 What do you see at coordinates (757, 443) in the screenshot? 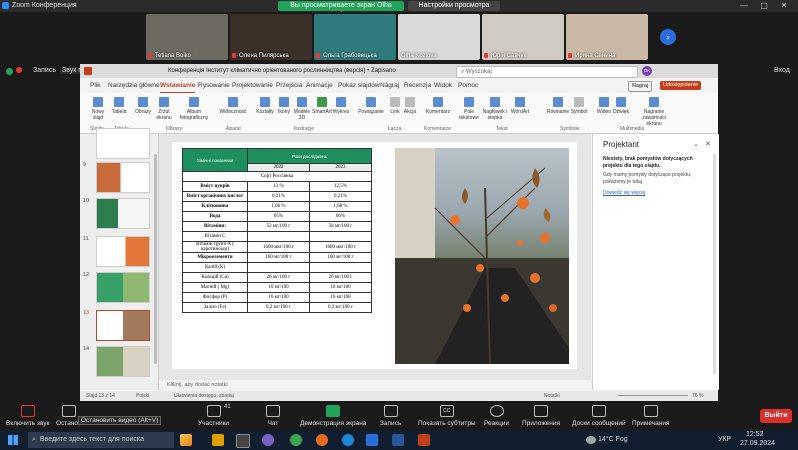
I see `clock-date: 27.09.2024` at bounding box center [757, 443].